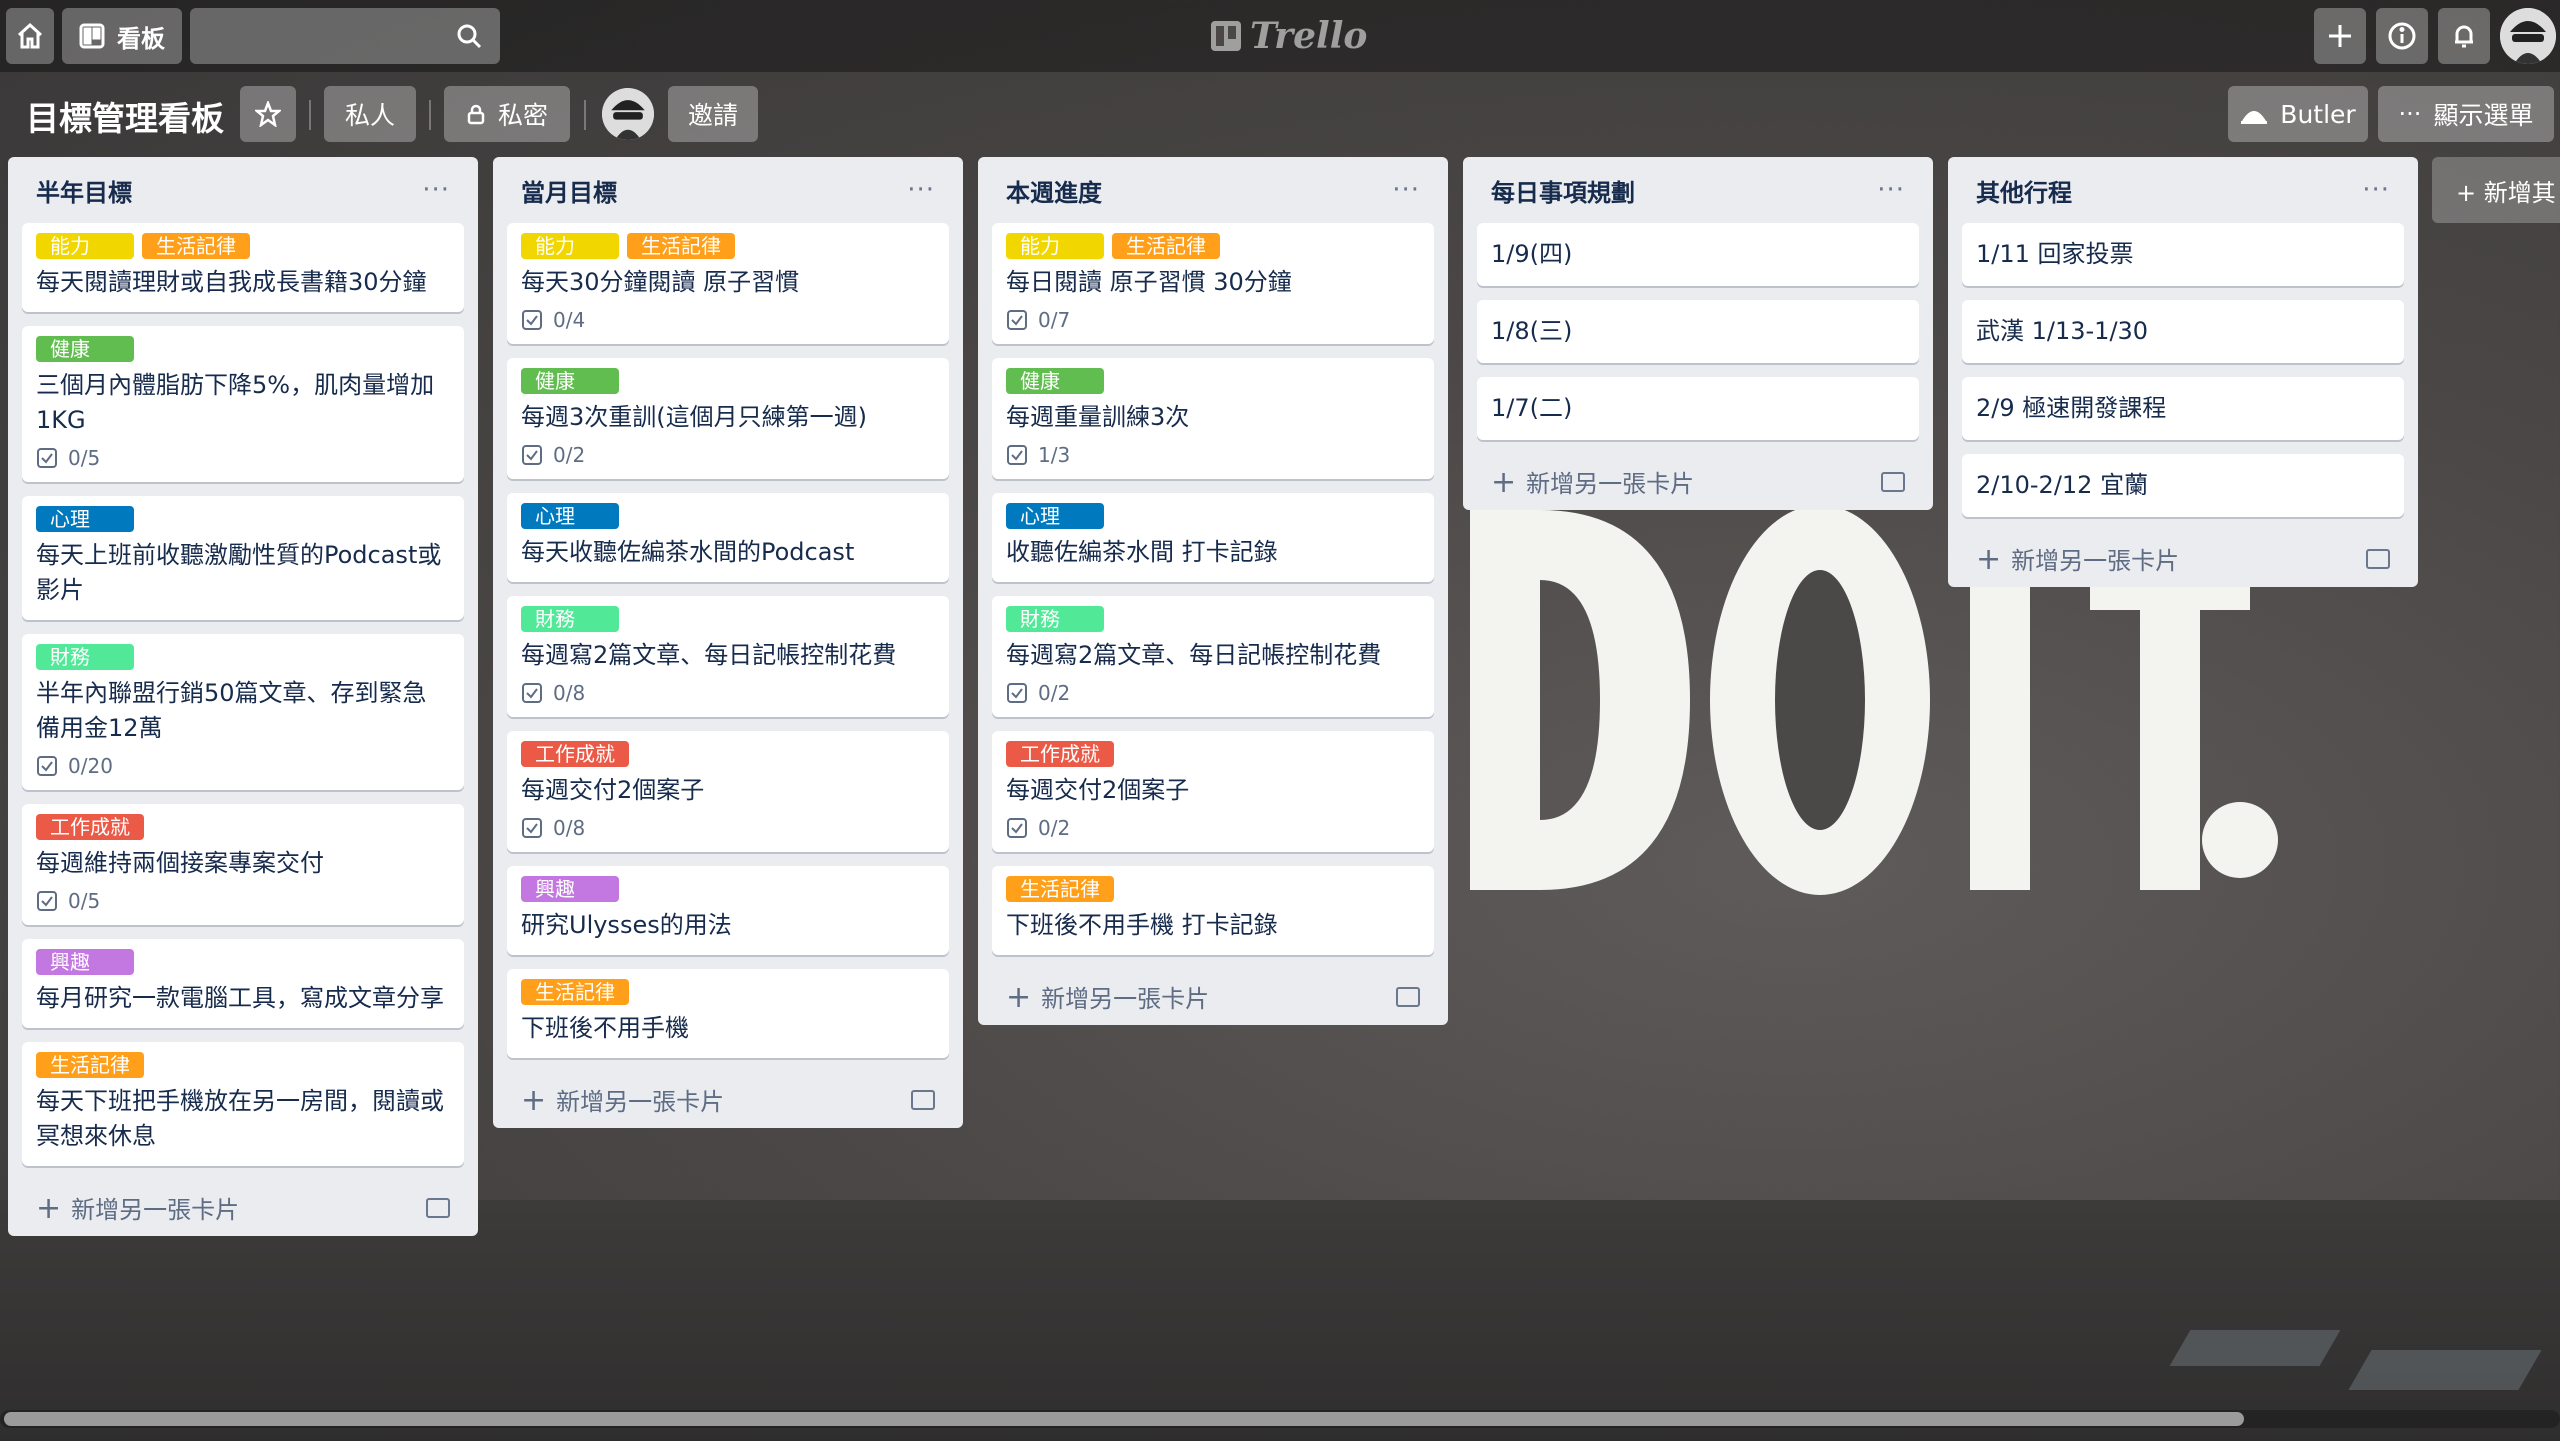  What do you see at coordinates (243, 766) in the screenshot?
I see `checklist-badge: 0/20` at bounding box center [243, 766].